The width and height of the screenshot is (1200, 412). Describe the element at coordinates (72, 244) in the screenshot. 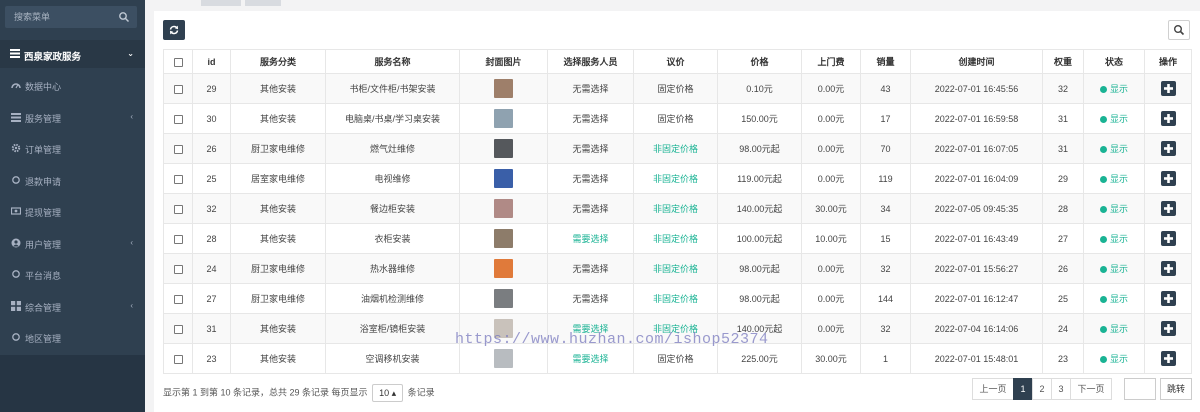

I see `sidebar-item: 用户管理 ‹` at that location.